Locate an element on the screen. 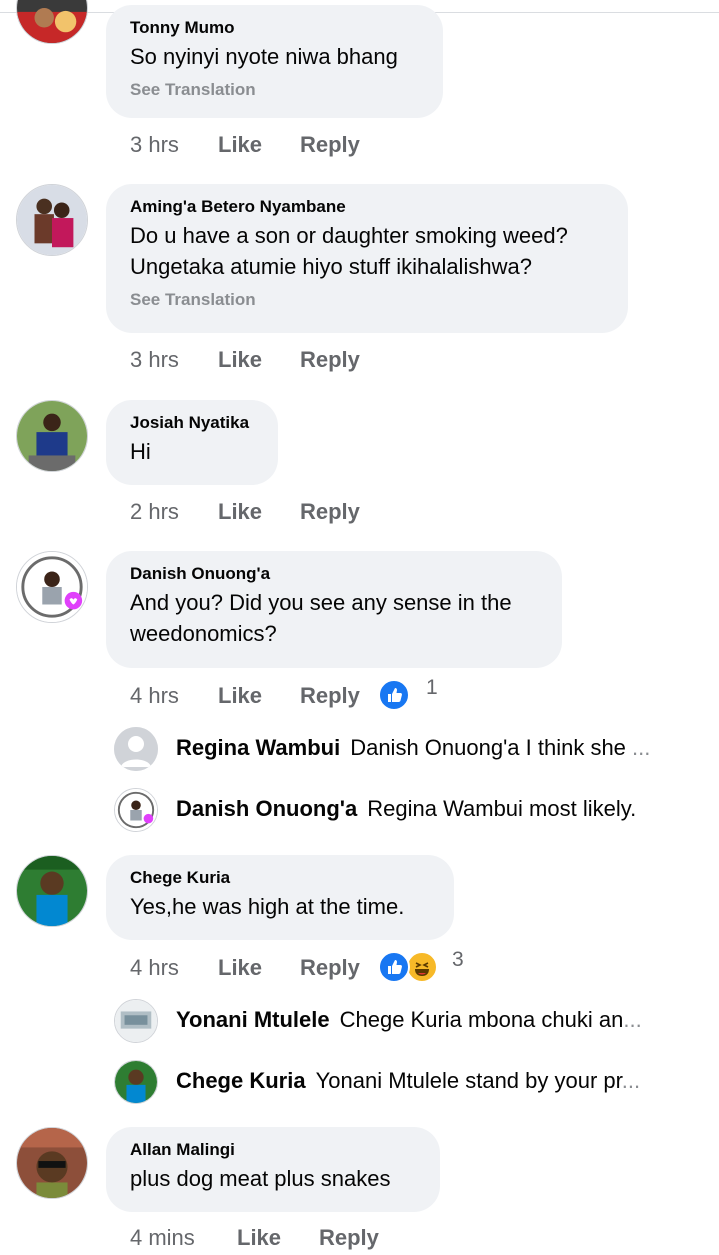 The height and width of the screenshot is (1255, 719). comment-author: Allan Malingi is located at coordinates (273, 1150).